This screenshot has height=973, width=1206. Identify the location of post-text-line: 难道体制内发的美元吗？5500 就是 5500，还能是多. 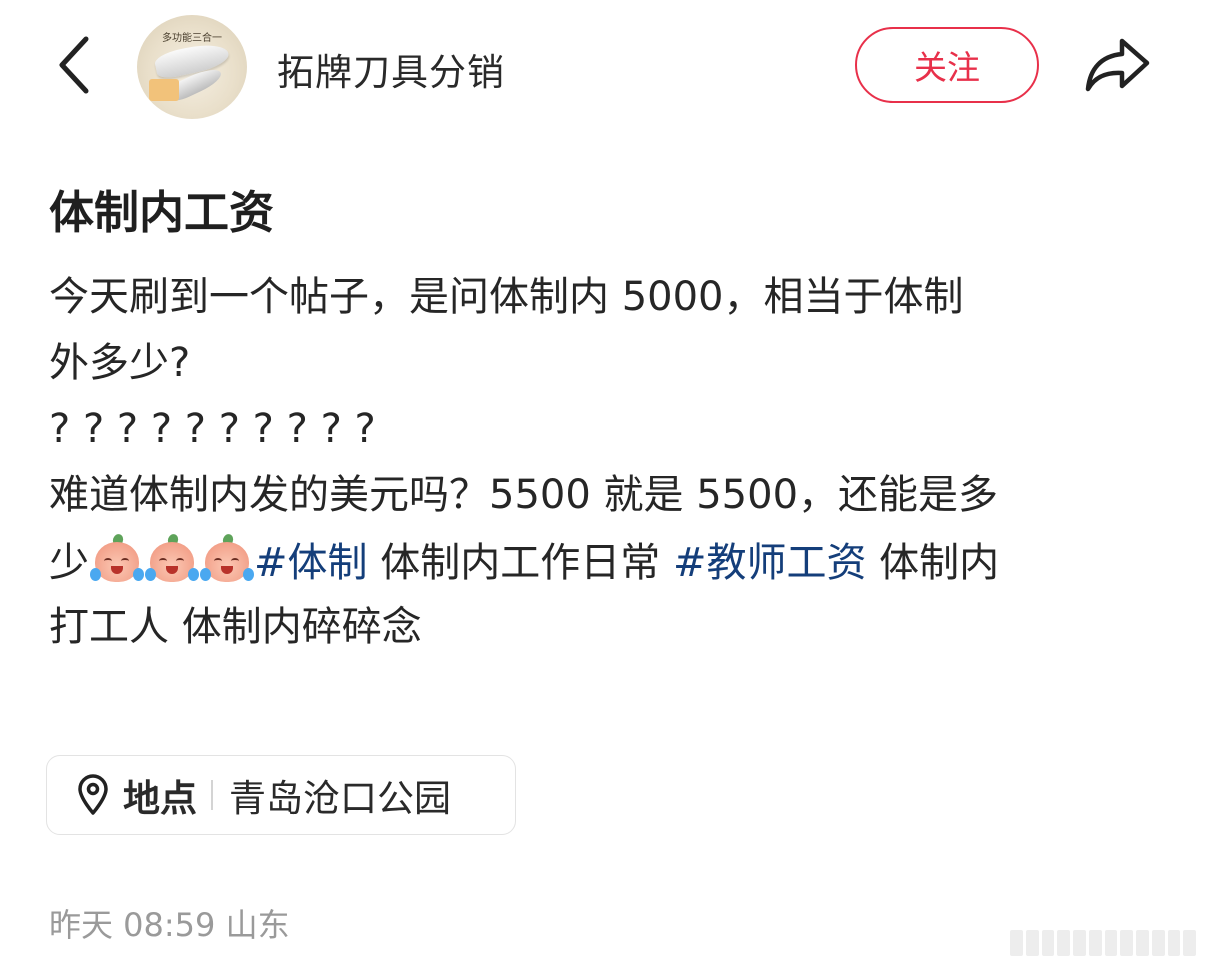
(524, 495).